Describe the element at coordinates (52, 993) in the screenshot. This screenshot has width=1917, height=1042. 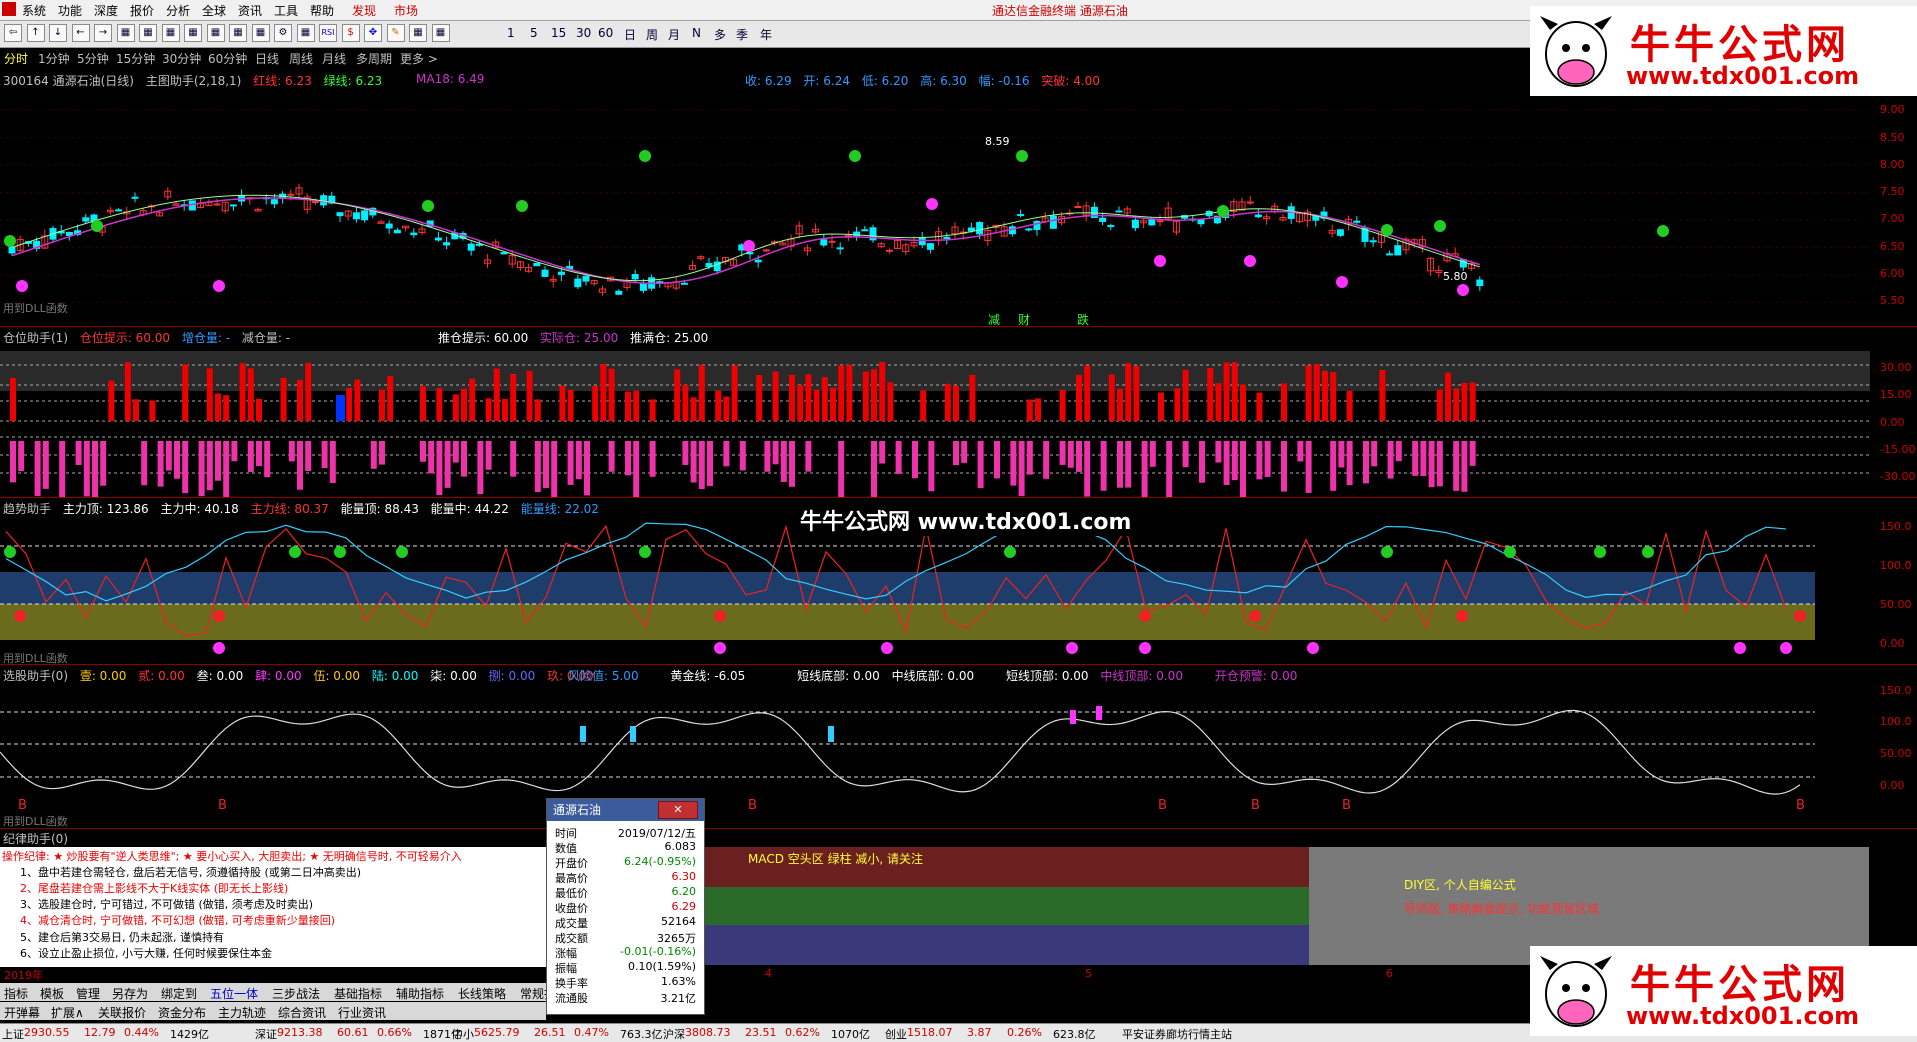
I see `indicator-tab-1: 模板` at that location.